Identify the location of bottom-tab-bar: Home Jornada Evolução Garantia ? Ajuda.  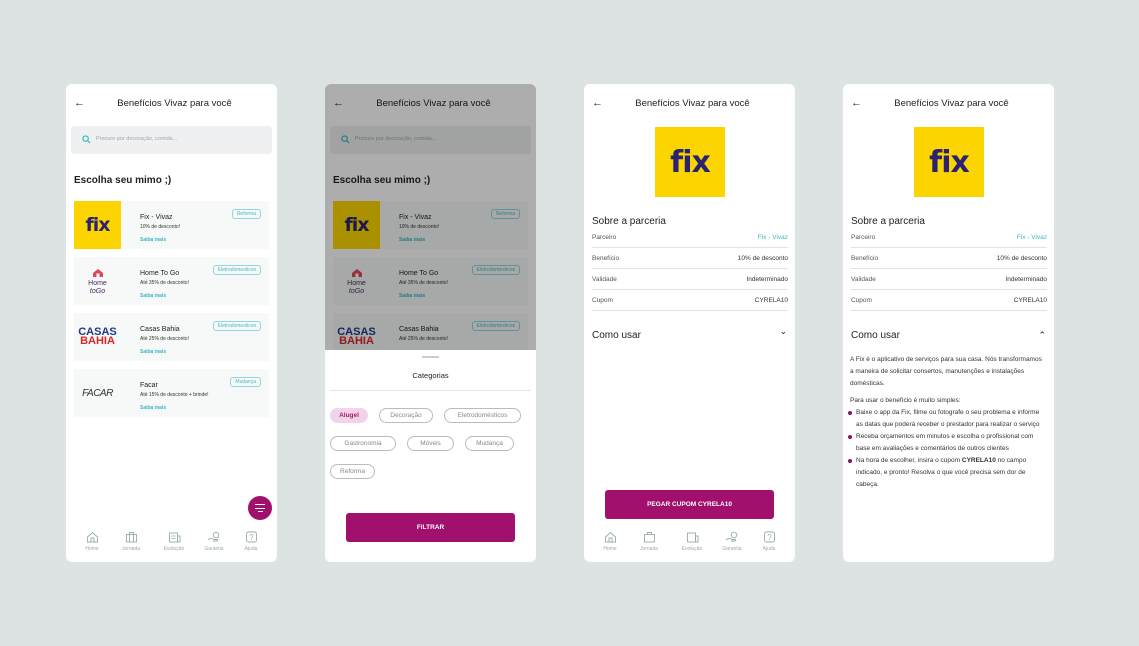
(689, 545).